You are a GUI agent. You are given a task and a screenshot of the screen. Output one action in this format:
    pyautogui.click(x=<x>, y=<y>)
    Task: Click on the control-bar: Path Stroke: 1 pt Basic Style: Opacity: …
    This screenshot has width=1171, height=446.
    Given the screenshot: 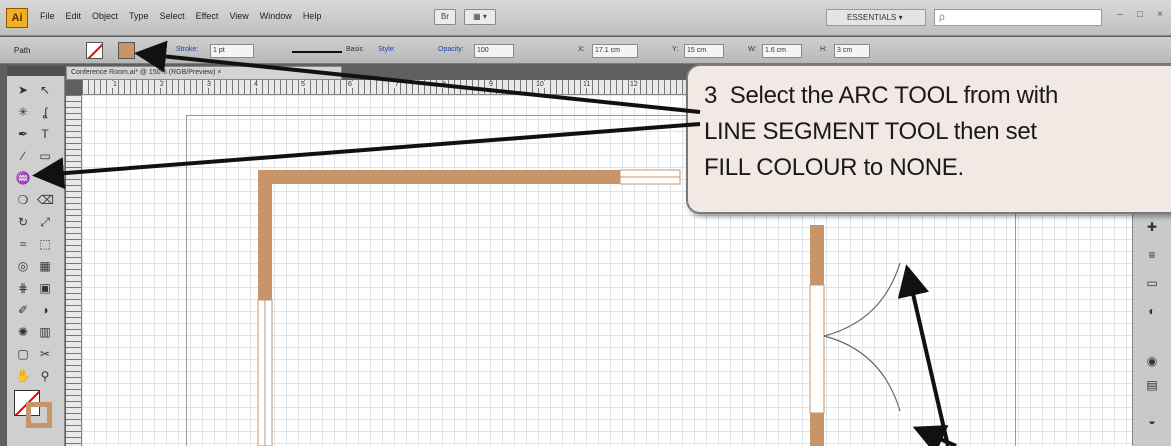 What is the action you would take?
    pyautogui.click(x=585, y=50)
    